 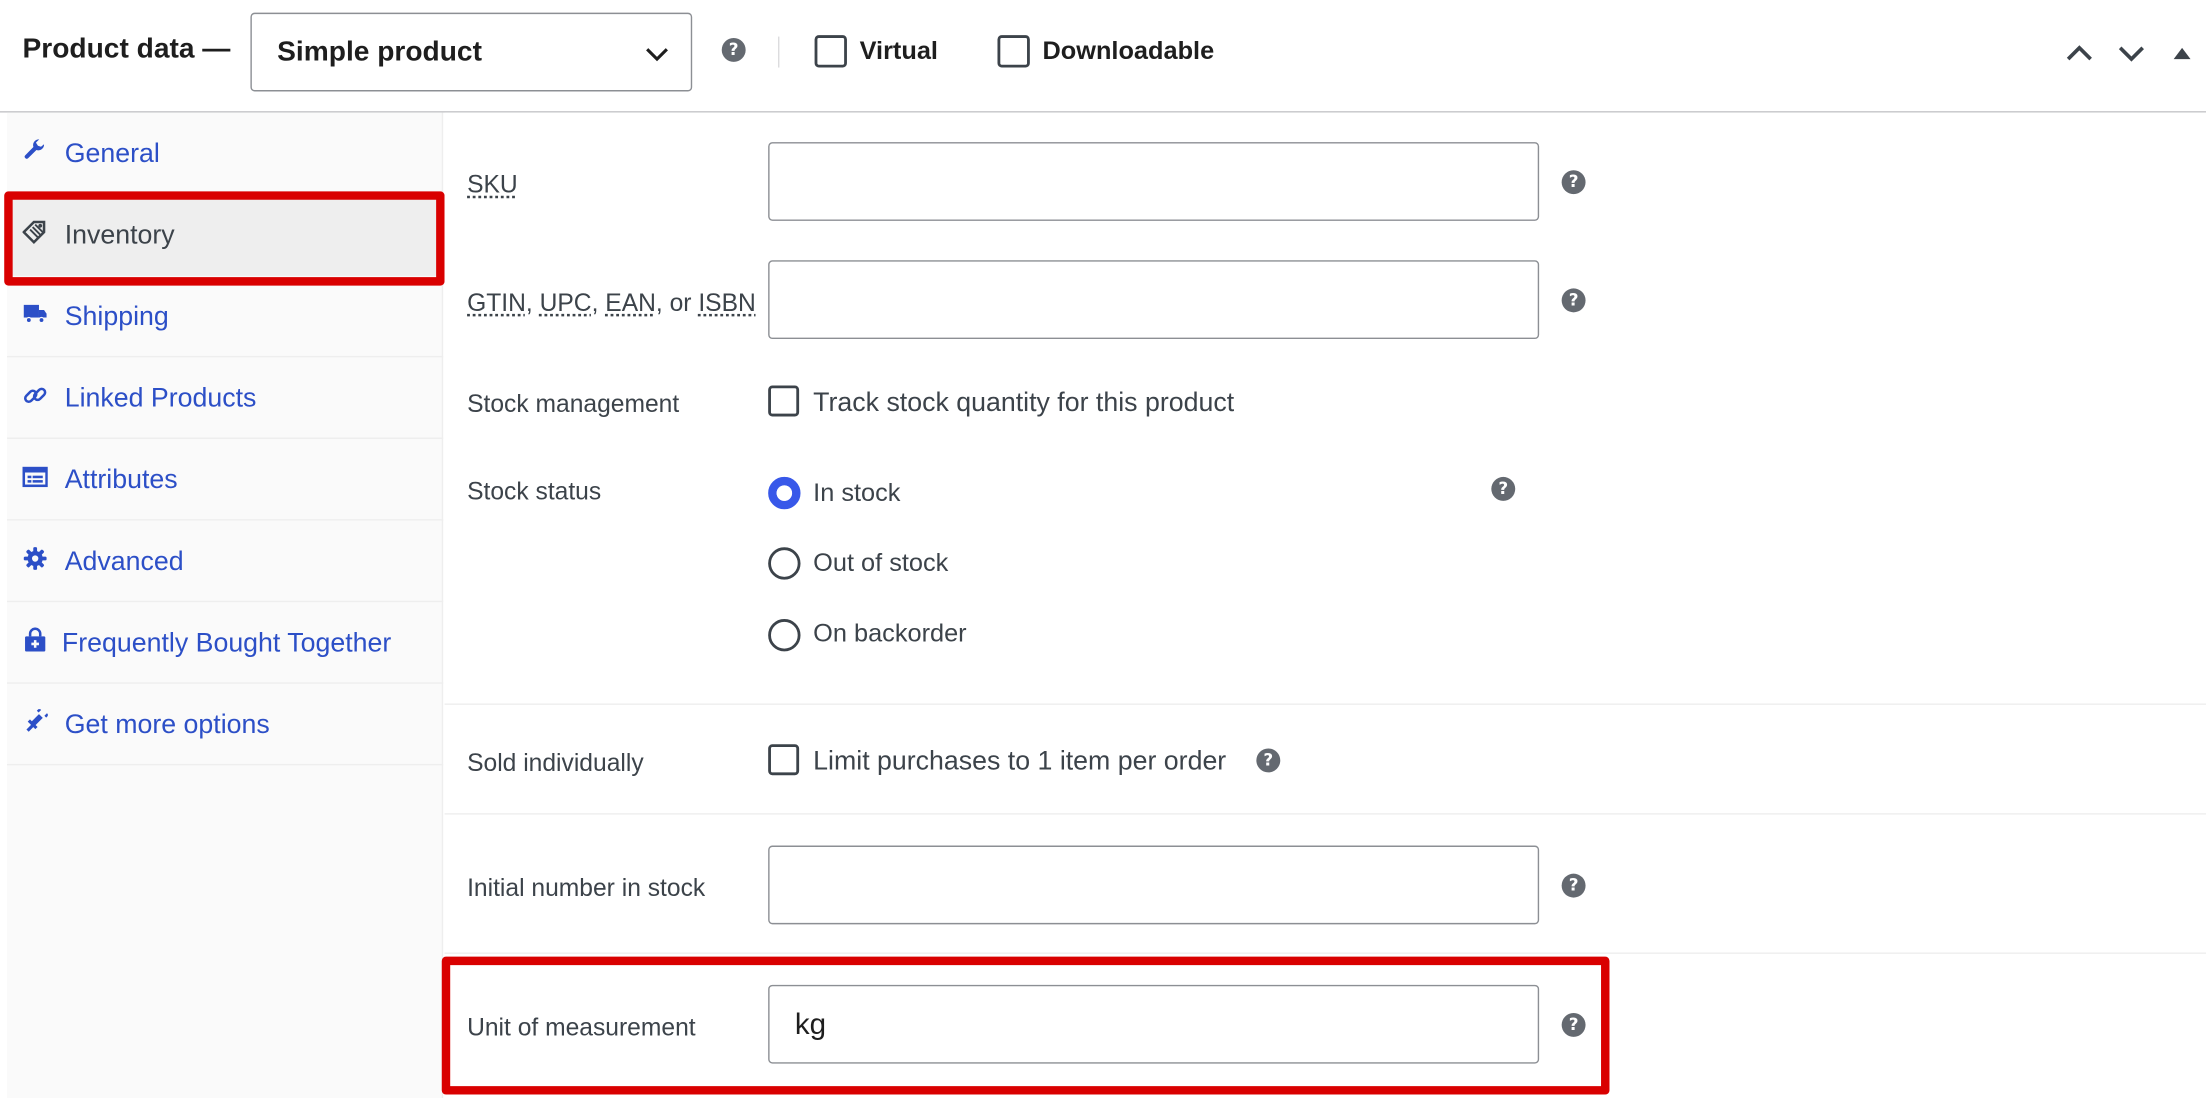 What do you see at coordinates (1153, 299) in the screenshot?
I see `gtin-input` at bounding box center [1153, 299].